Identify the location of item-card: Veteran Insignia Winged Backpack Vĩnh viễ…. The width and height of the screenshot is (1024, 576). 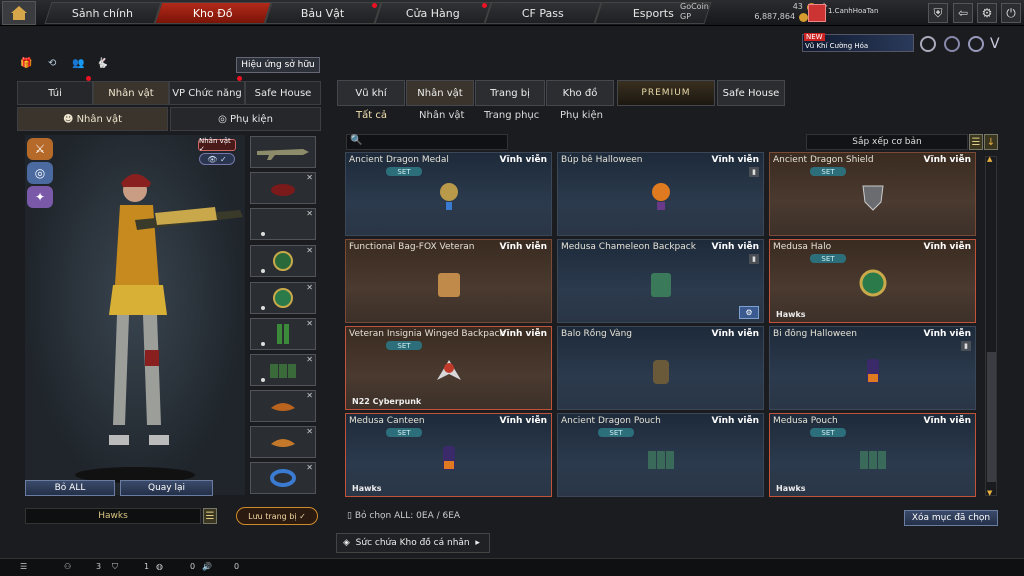
(448, 368).